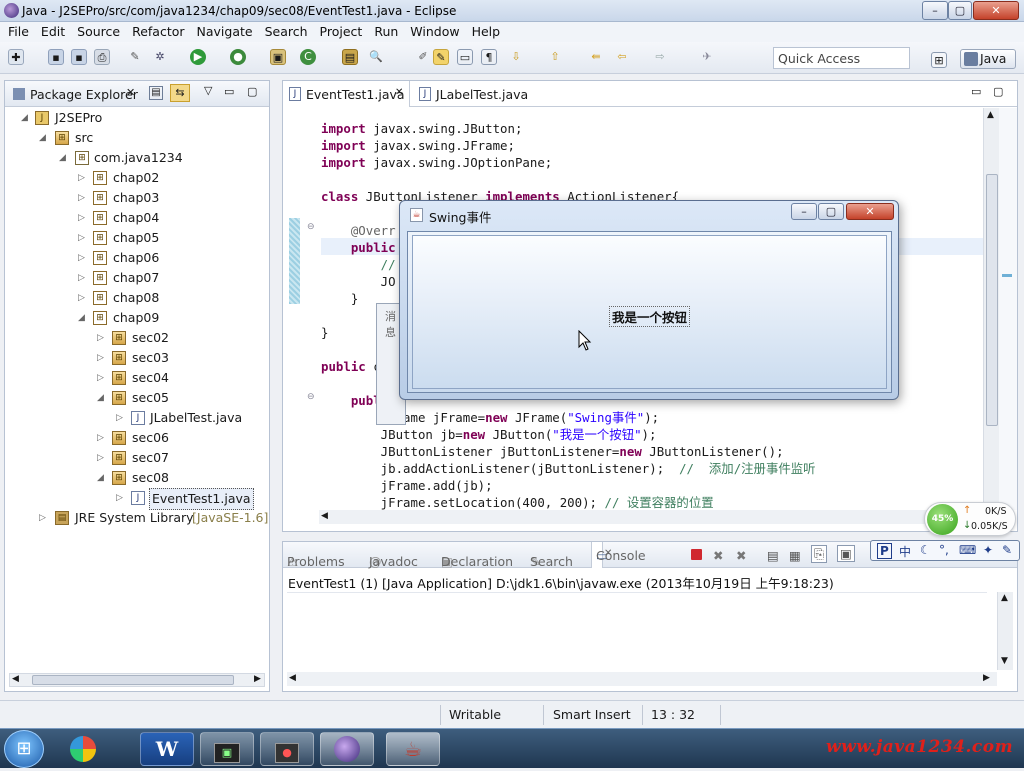 The height and width of the screenshot is (771, 1024). Describe the element at coordinates (988, 550) in the screenshot. I see `ime-sparkle-icon: ✦` at that location.